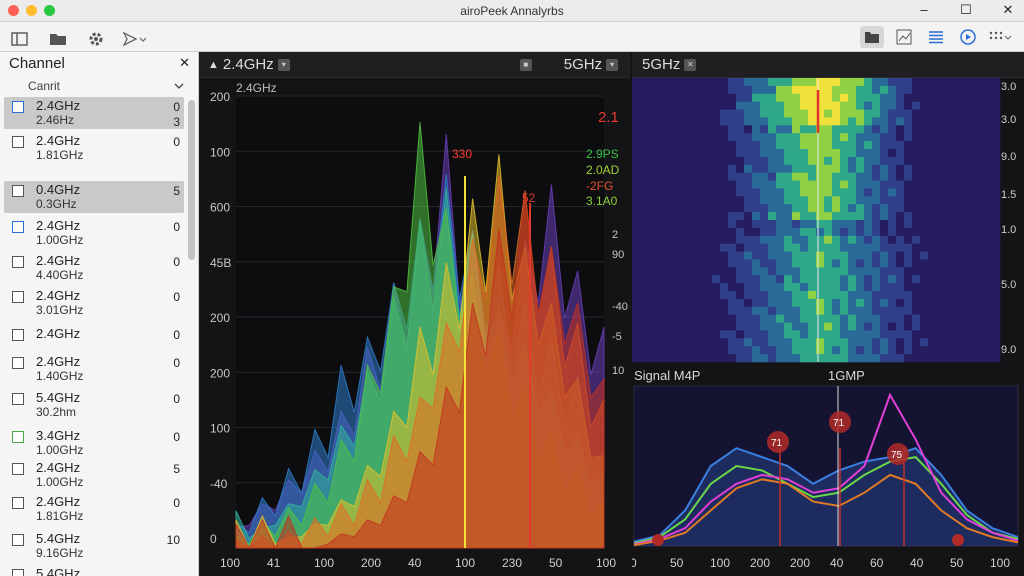 Image resolution: width=1024 pixels, height=576 pixels. What do you see at coordinates (283, 64) in the screenshot?
I see `tab-dropdown-icon: ▾` at bounding box center [283, 64].